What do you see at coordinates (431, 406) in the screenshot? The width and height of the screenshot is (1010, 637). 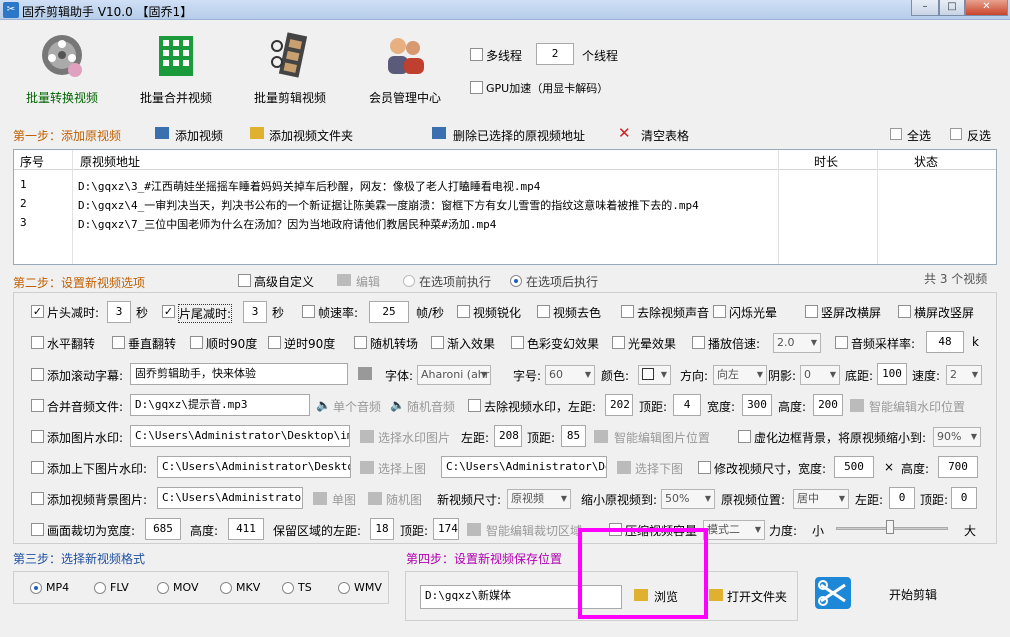 I see `random-audio-button: 随机音频` at bounding box center [431, 406].